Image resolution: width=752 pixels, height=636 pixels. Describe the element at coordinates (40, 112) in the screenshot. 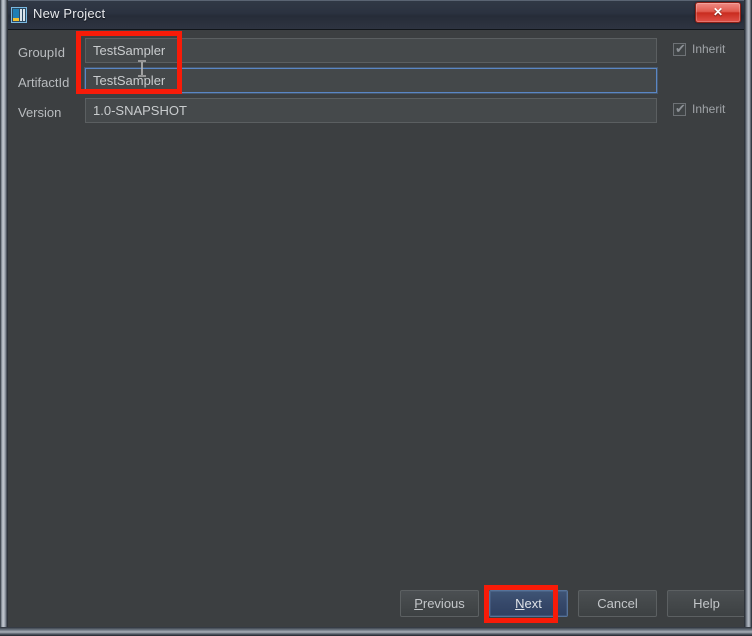

I see `label-version: Version` at that location.